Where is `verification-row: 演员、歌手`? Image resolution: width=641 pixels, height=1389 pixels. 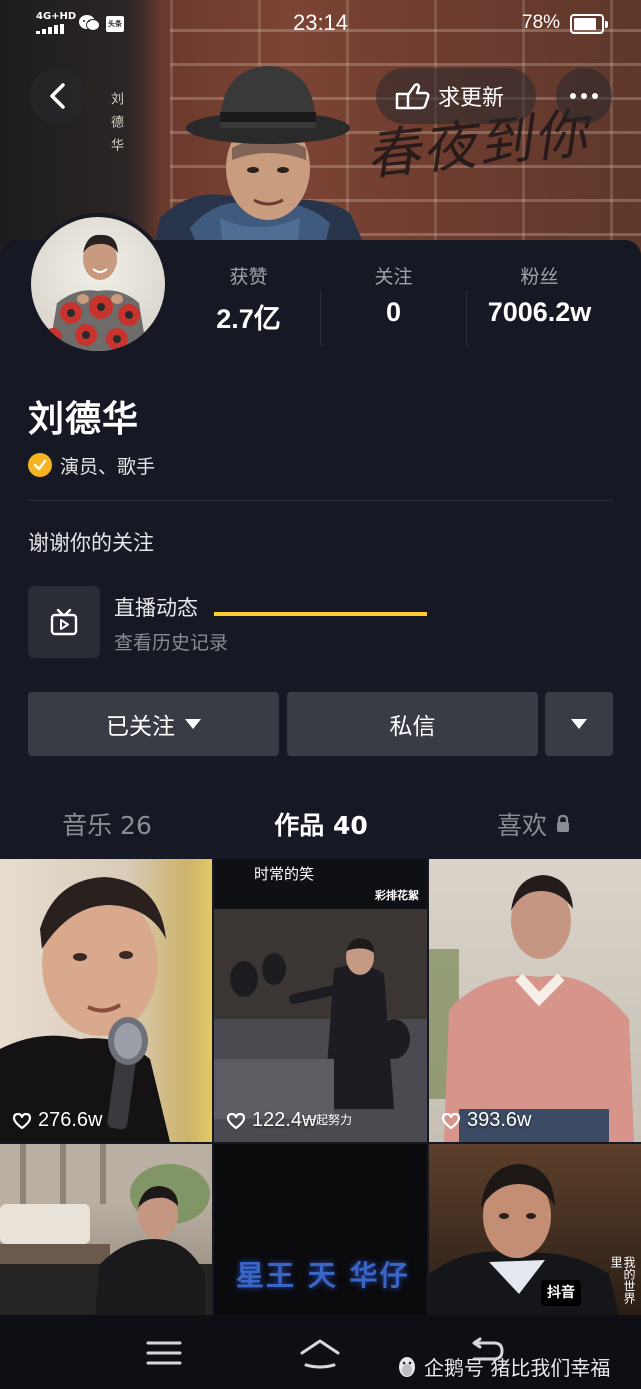
verification-row: 演员、歌手 is located at coordinates (91, 465).